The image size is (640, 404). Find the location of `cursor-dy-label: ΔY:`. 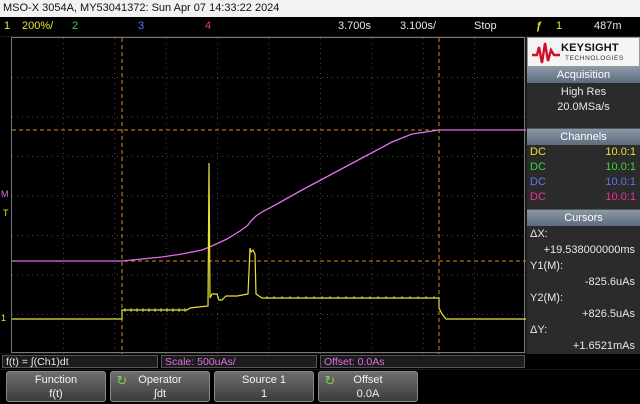

cursor-dy-label: ΔY: is located at coordinates (539, 330).